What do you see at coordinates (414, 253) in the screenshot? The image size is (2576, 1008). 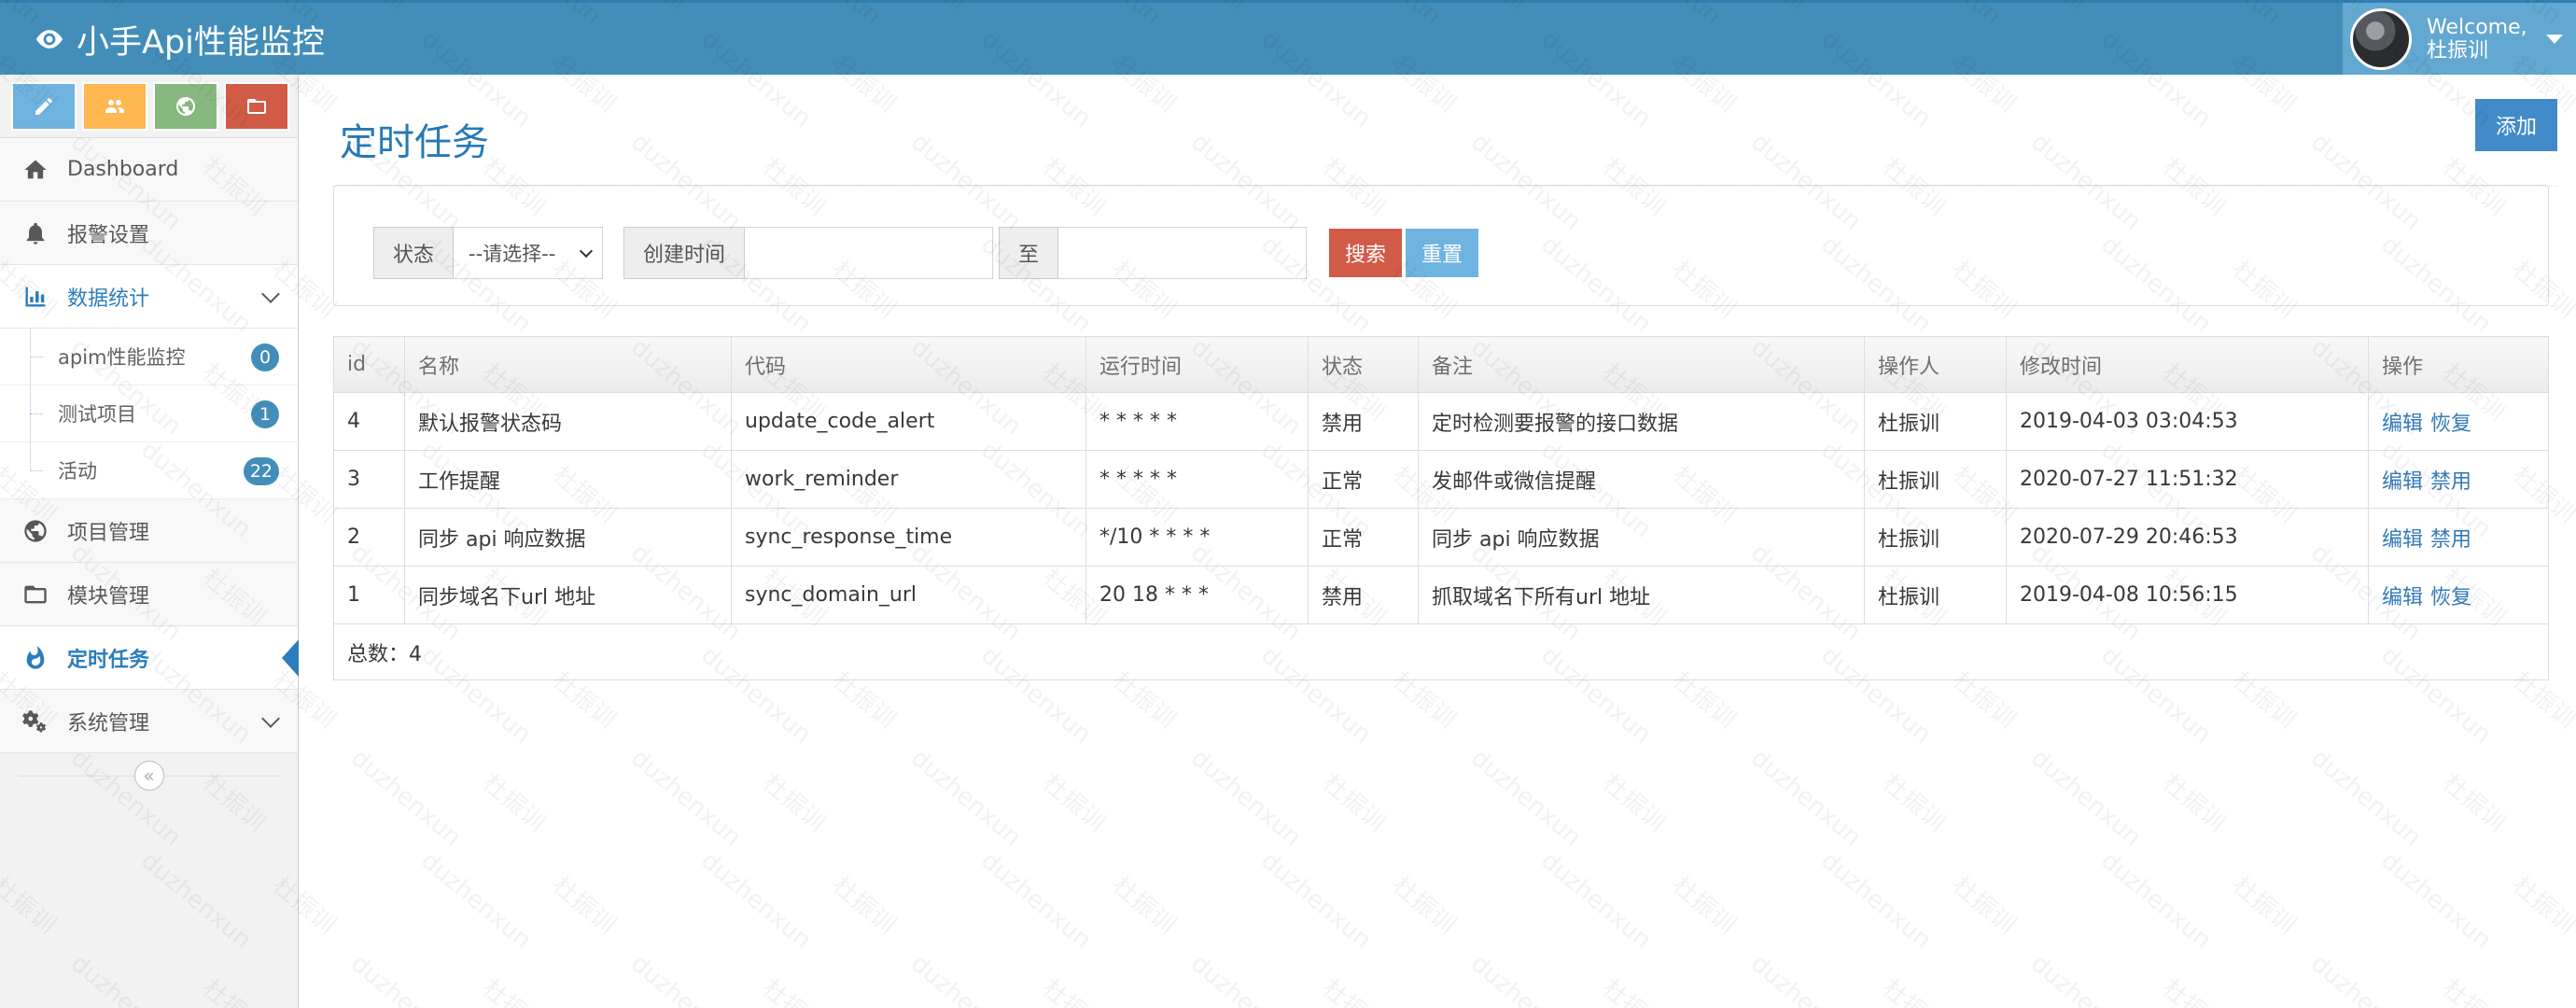 I see `status-label: 状态` at bounding box center [414, 253].